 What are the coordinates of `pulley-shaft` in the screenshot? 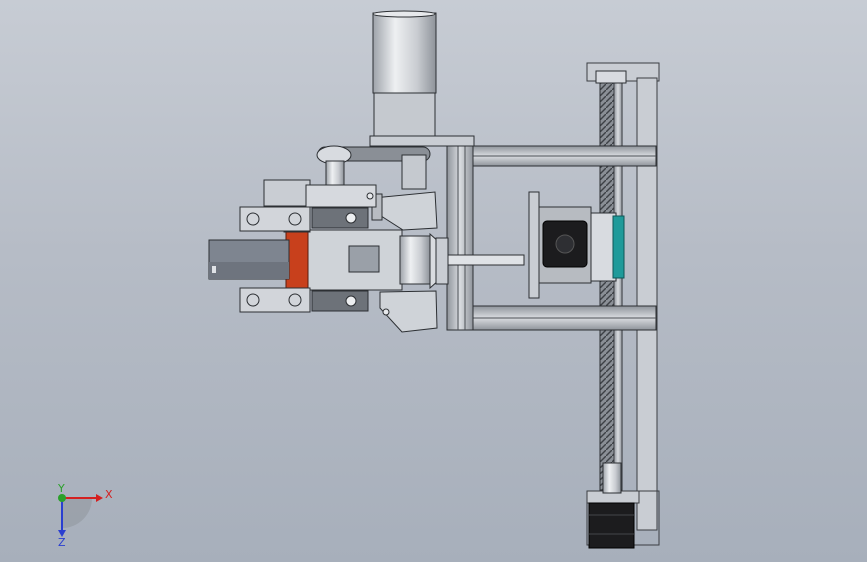 It's located at (335, 174).